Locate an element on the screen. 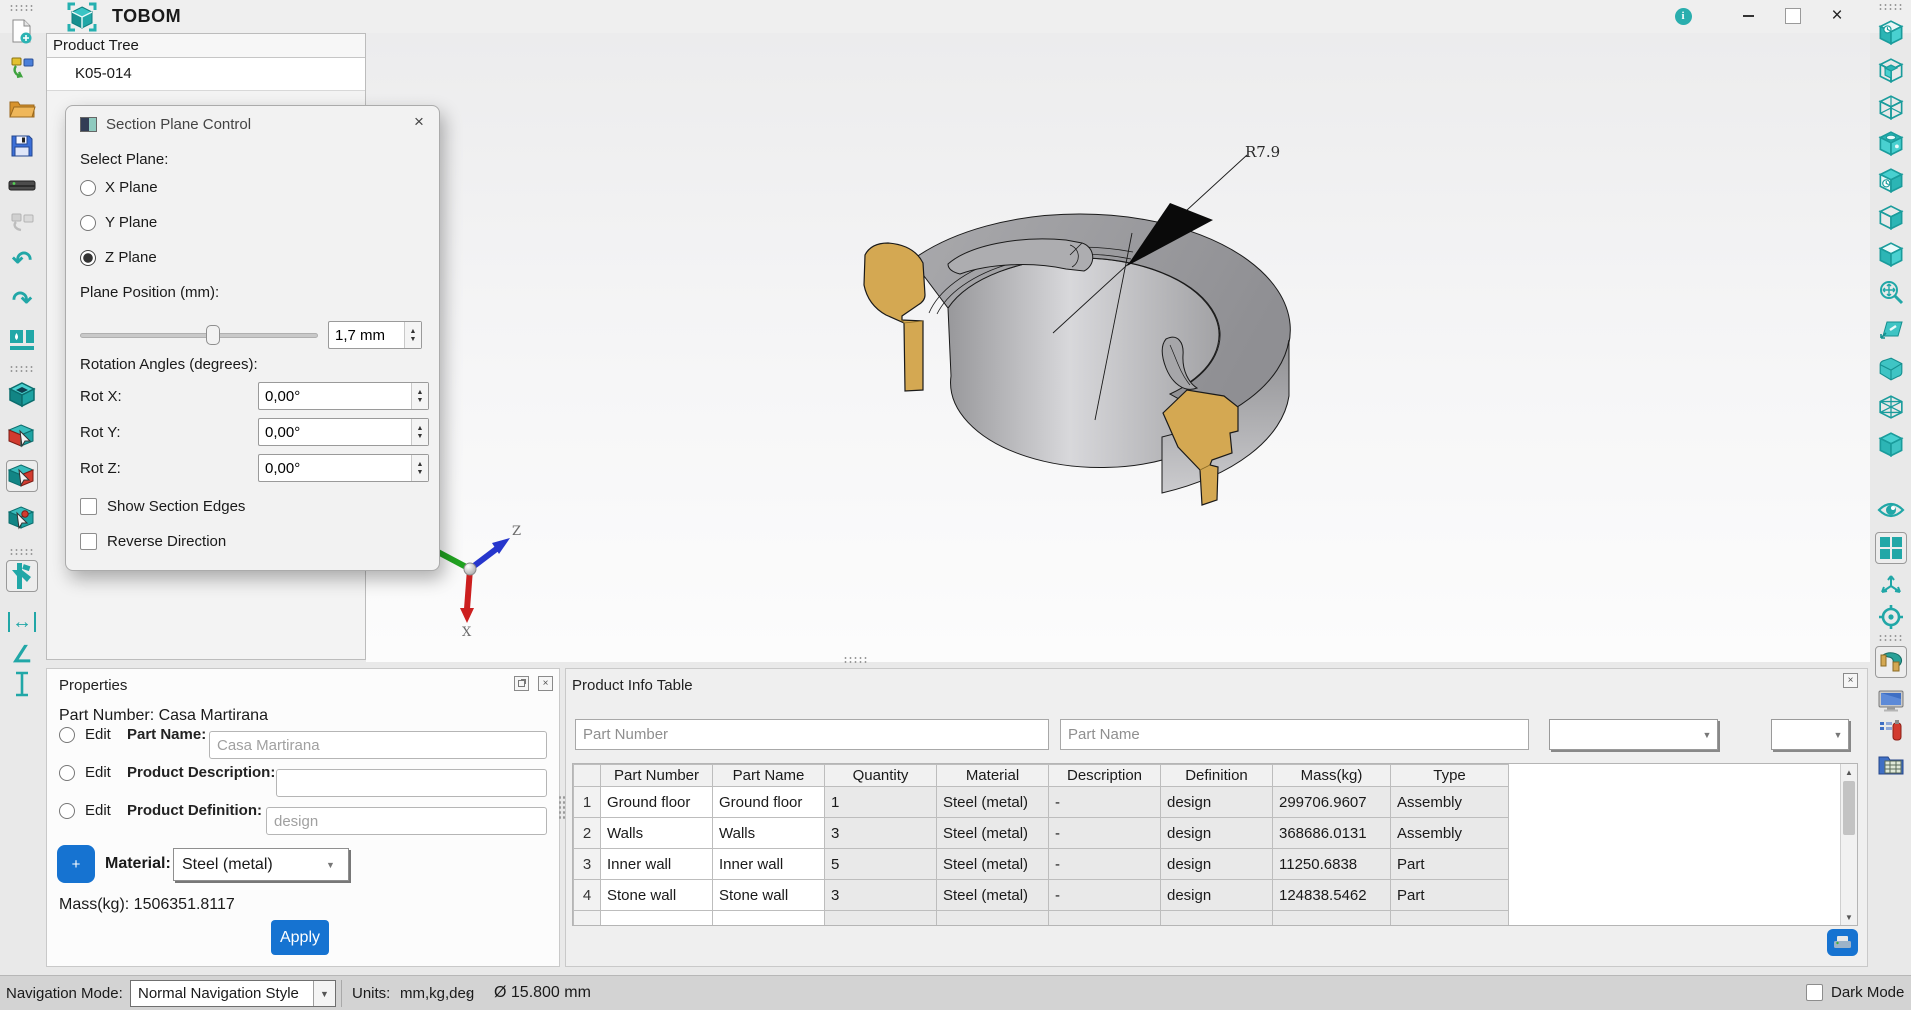 The height and width of the screenshot is (1010, 1911). view-iso-front-button is located at coordinates (1891, 181).